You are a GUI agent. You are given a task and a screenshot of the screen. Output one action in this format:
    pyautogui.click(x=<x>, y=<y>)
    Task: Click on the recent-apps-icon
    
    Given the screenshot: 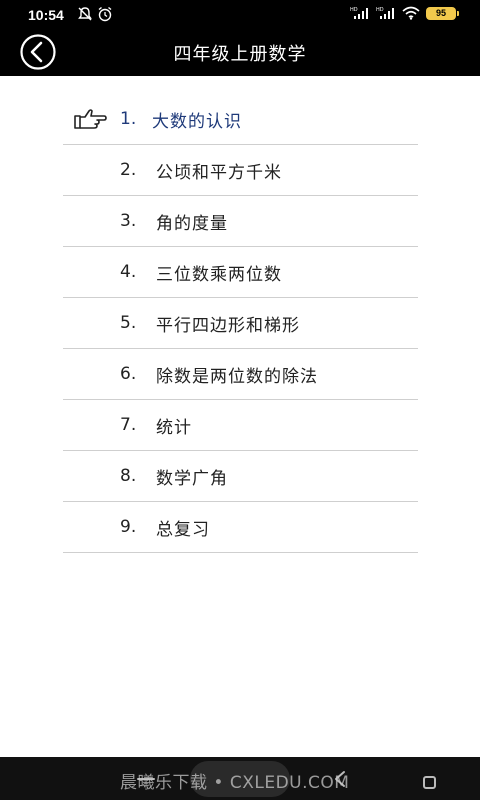 What is the action you would take?
    pyautogui.click(x=146, y=779)
    